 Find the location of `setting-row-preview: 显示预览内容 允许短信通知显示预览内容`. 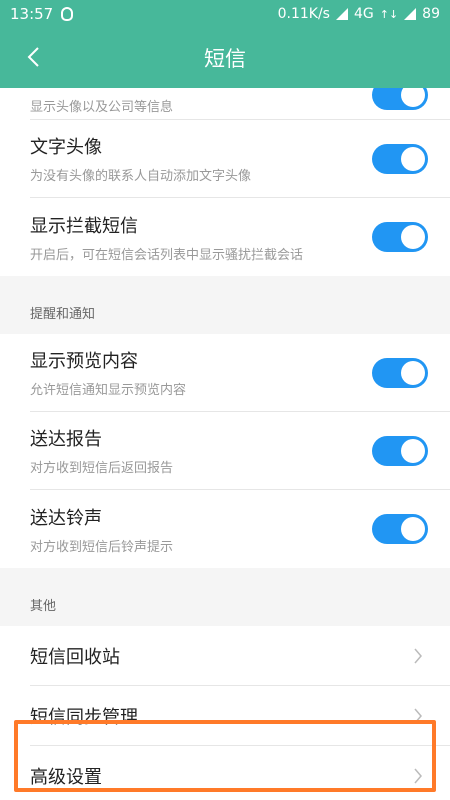

setting-row-preview: 显示预览内容 允许短信通知显示预览内容 is located at coordinates (240, 373).